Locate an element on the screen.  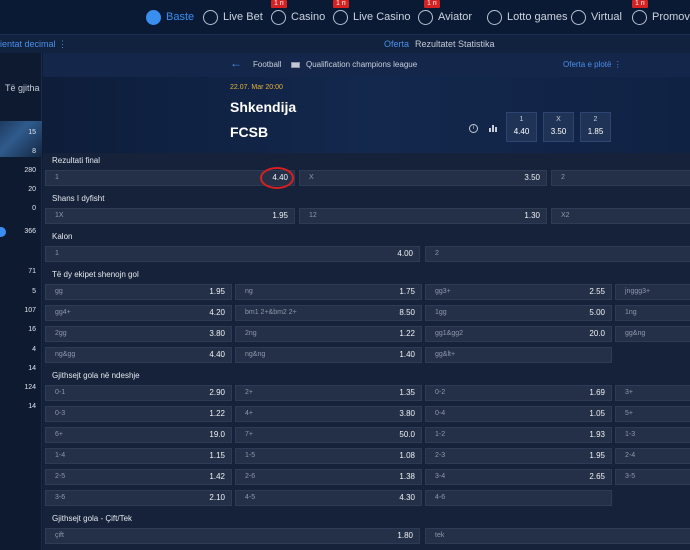
back-arrow-icon: ← is located at coordinates (236, 63).